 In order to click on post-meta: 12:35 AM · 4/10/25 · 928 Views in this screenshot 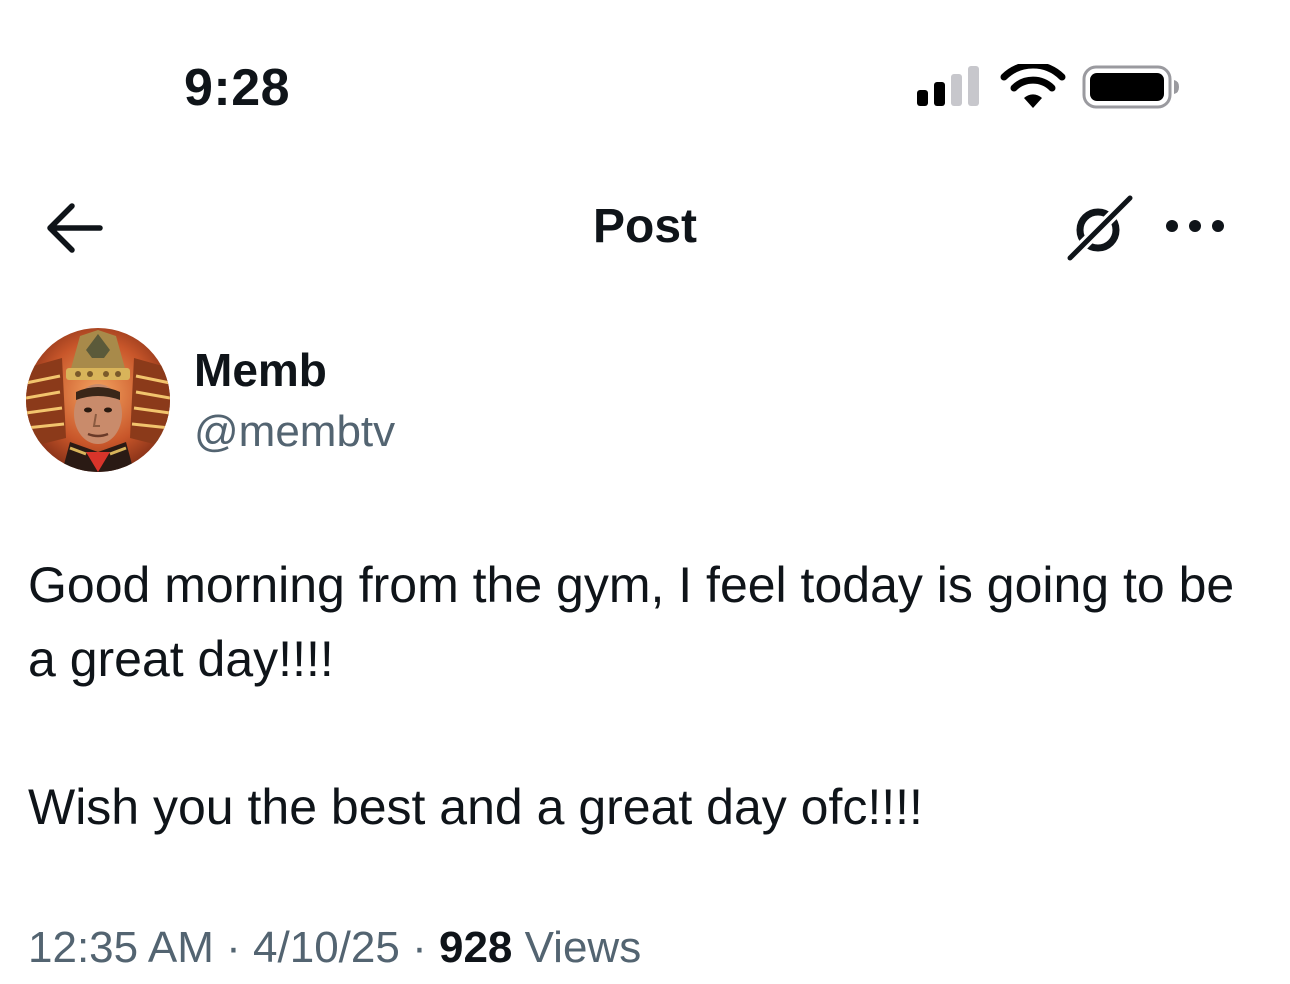, I will do `click(334, 948)`.